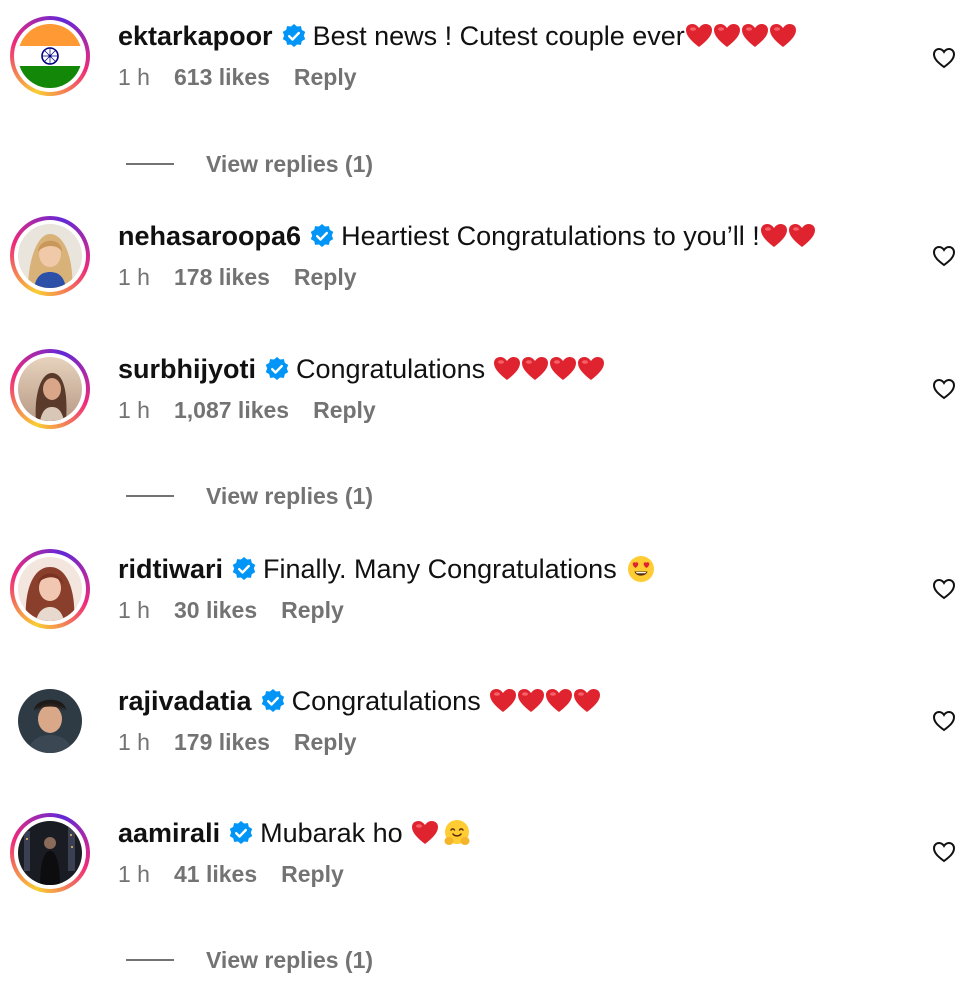  What do you see at coordinates (170, 569) in the screenshot?
I see `username: ridtiwari` at bounding box center [170, 569].